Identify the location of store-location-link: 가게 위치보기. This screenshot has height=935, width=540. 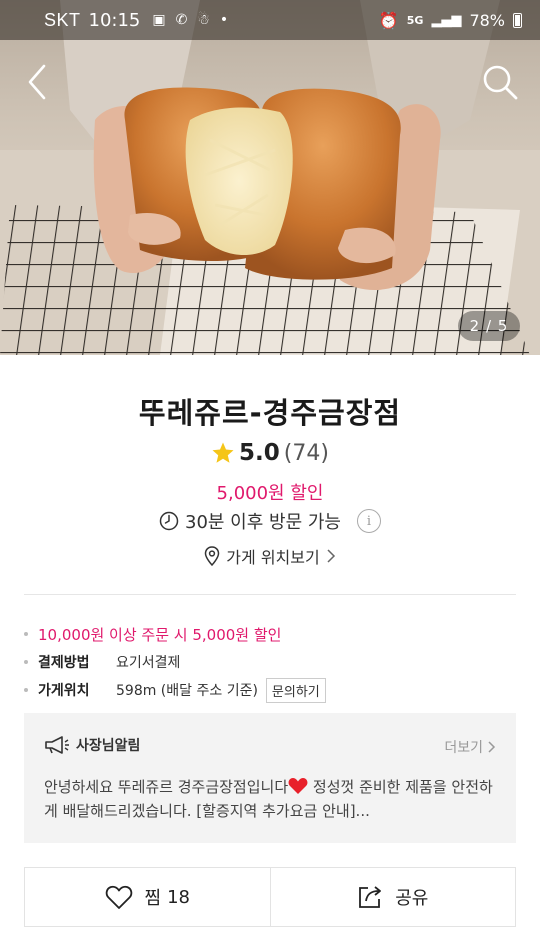
(270, 556).